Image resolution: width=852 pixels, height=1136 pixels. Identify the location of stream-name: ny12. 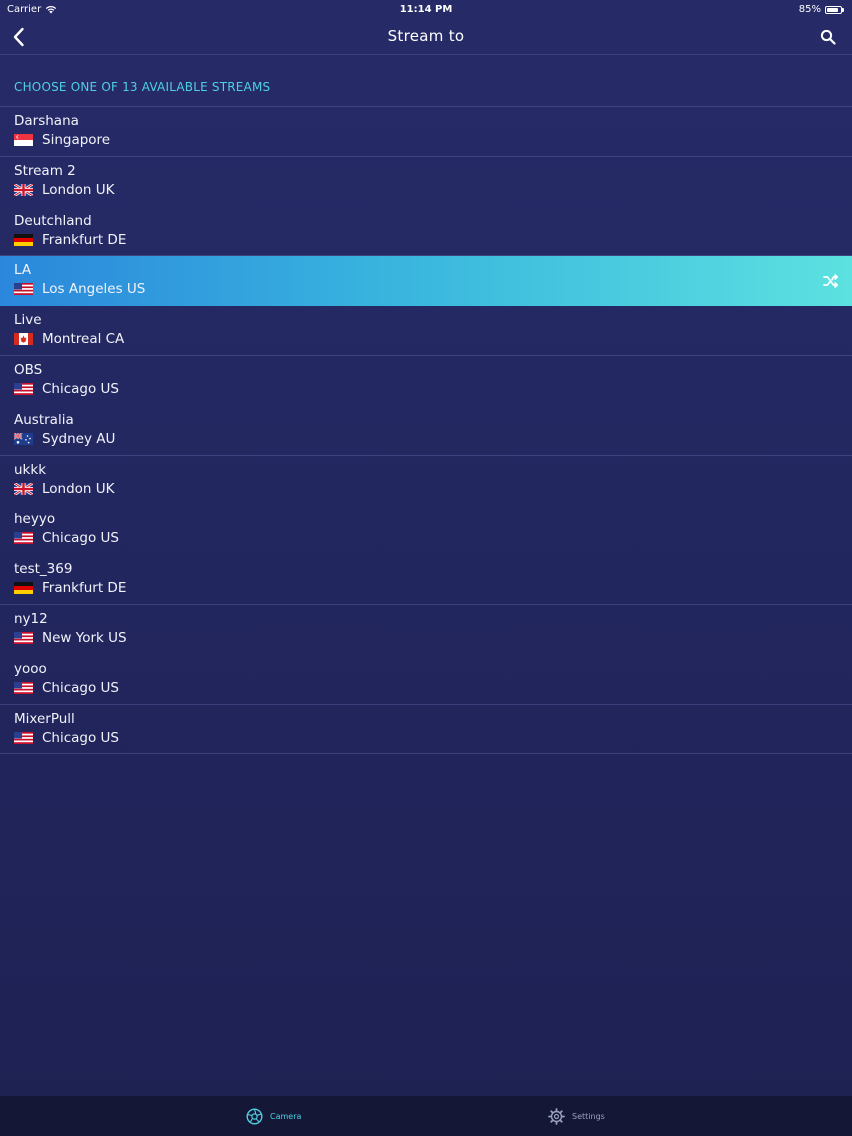
(31, 618).